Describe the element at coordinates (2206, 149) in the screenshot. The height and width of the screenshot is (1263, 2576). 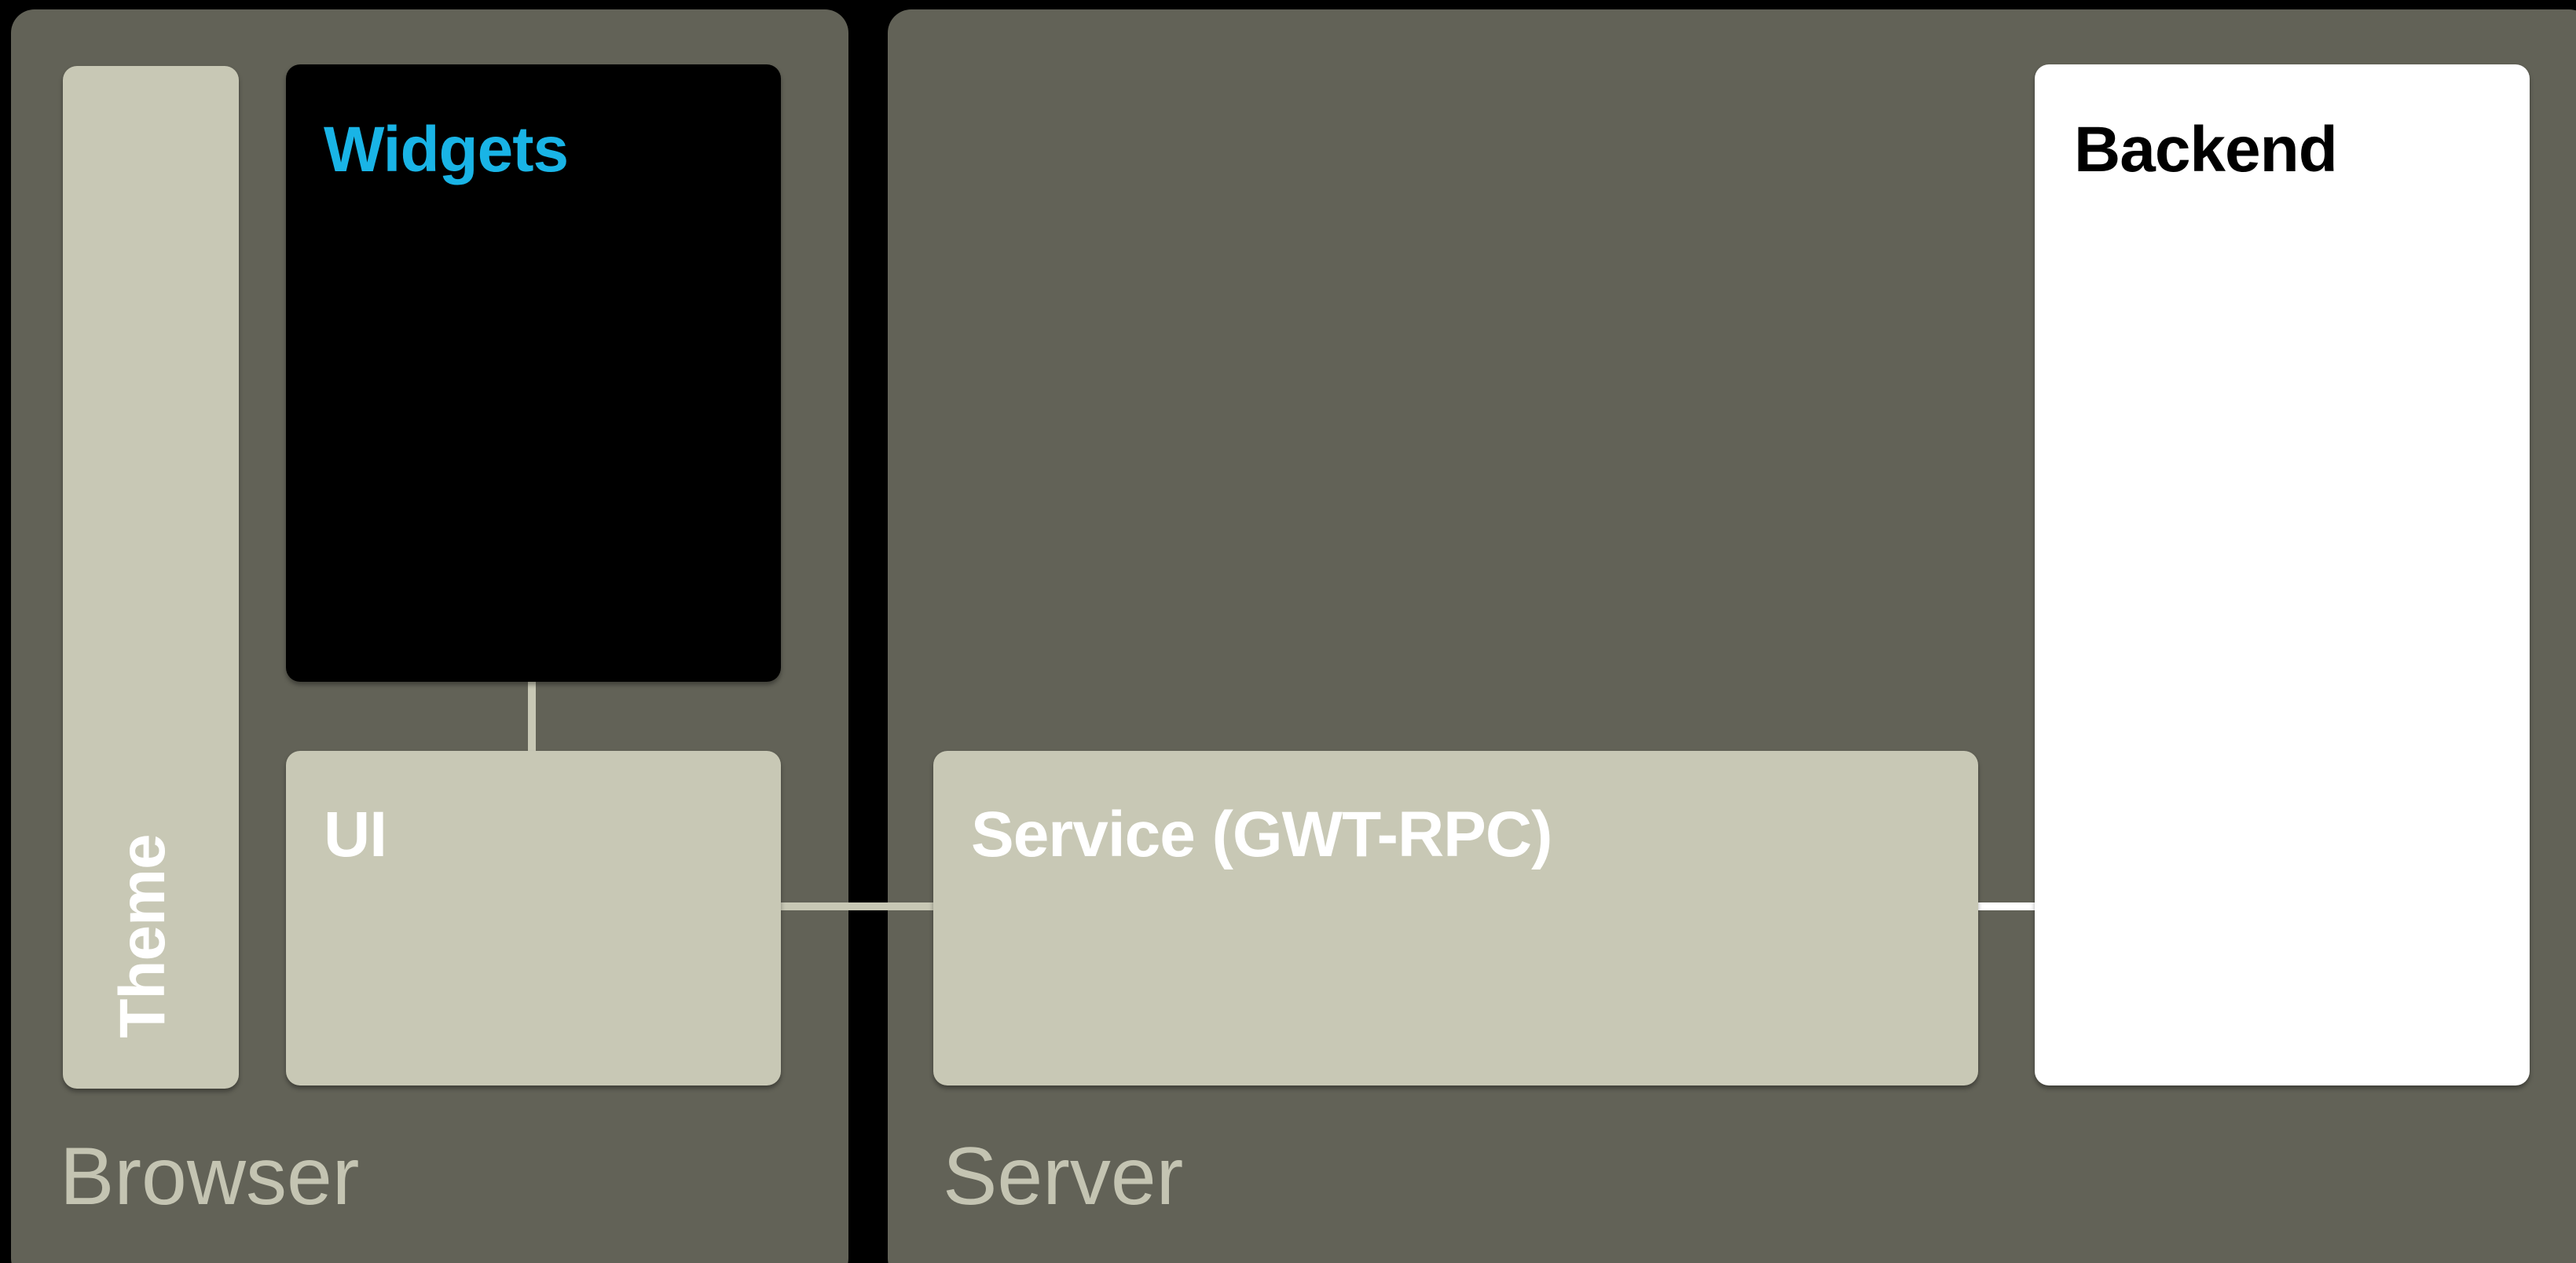
I see `backend-box-title: Backend` at that location.